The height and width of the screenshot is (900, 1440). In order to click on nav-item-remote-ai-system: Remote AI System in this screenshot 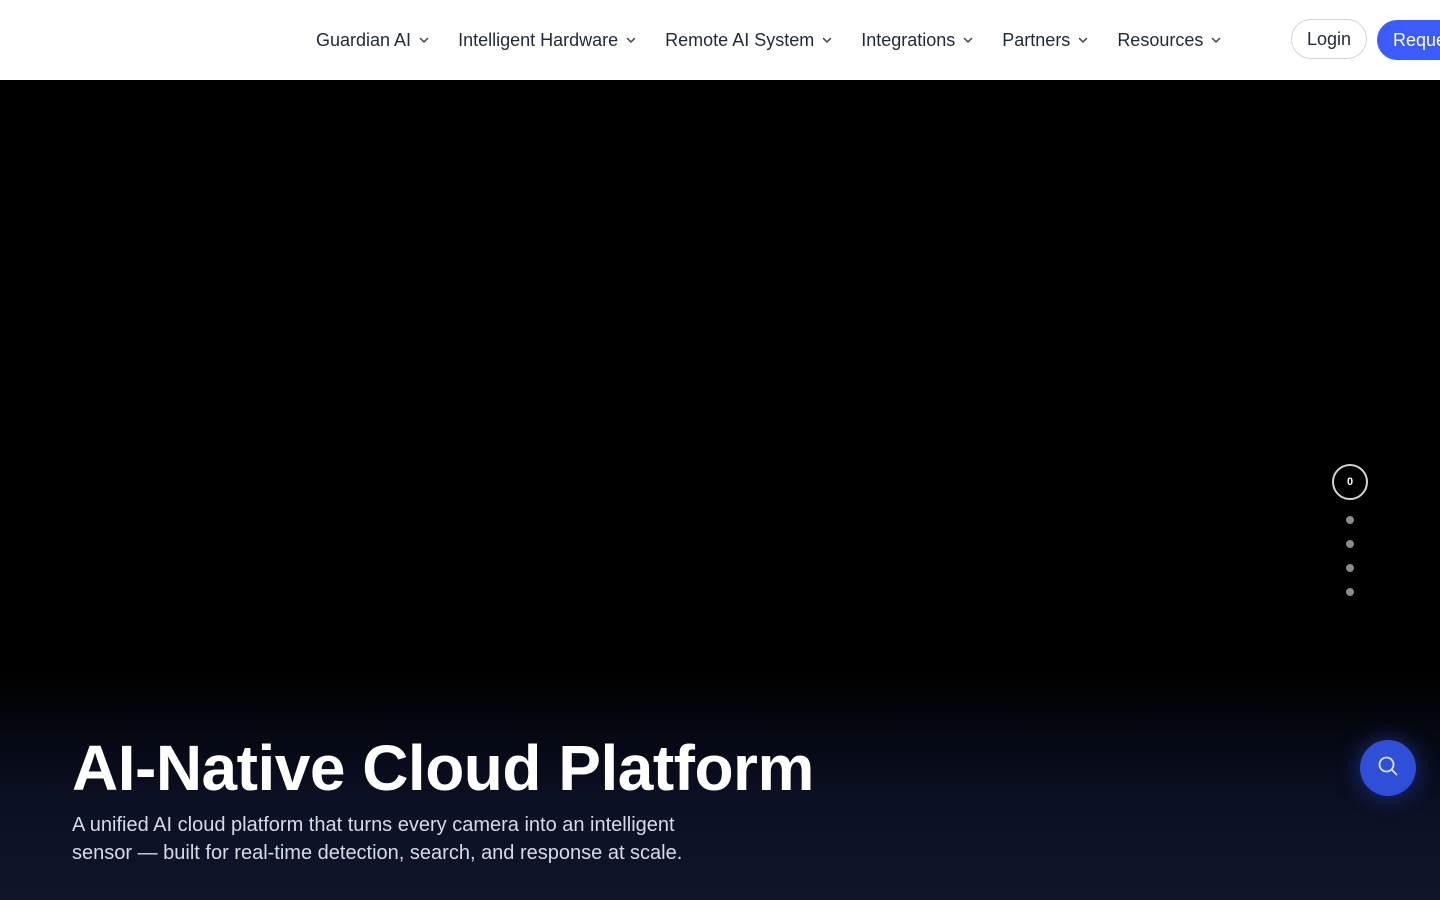, I will do `click(749, 40)`.